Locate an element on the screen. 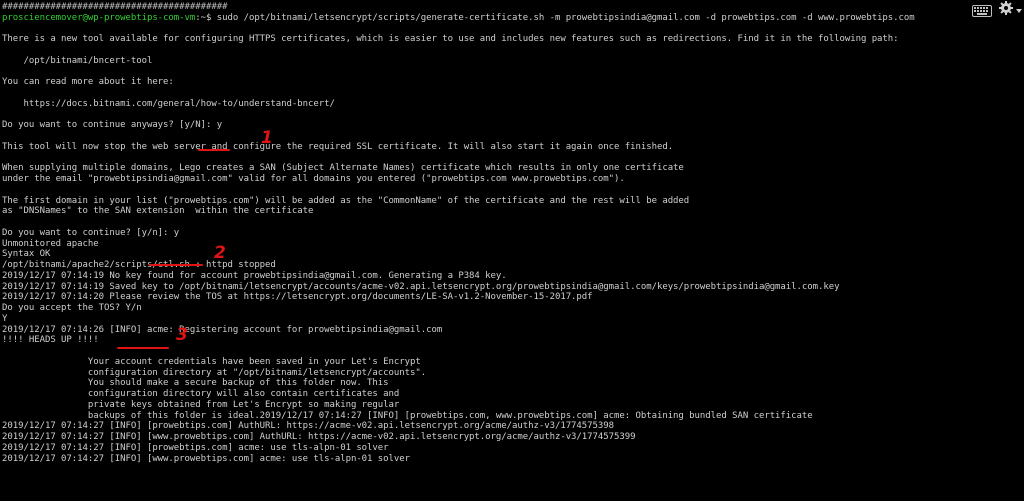 This screenshot has width=1024, height=501. terminal-line: Do you want to continue? [y/n]: y is located at coordinates (91, 232).